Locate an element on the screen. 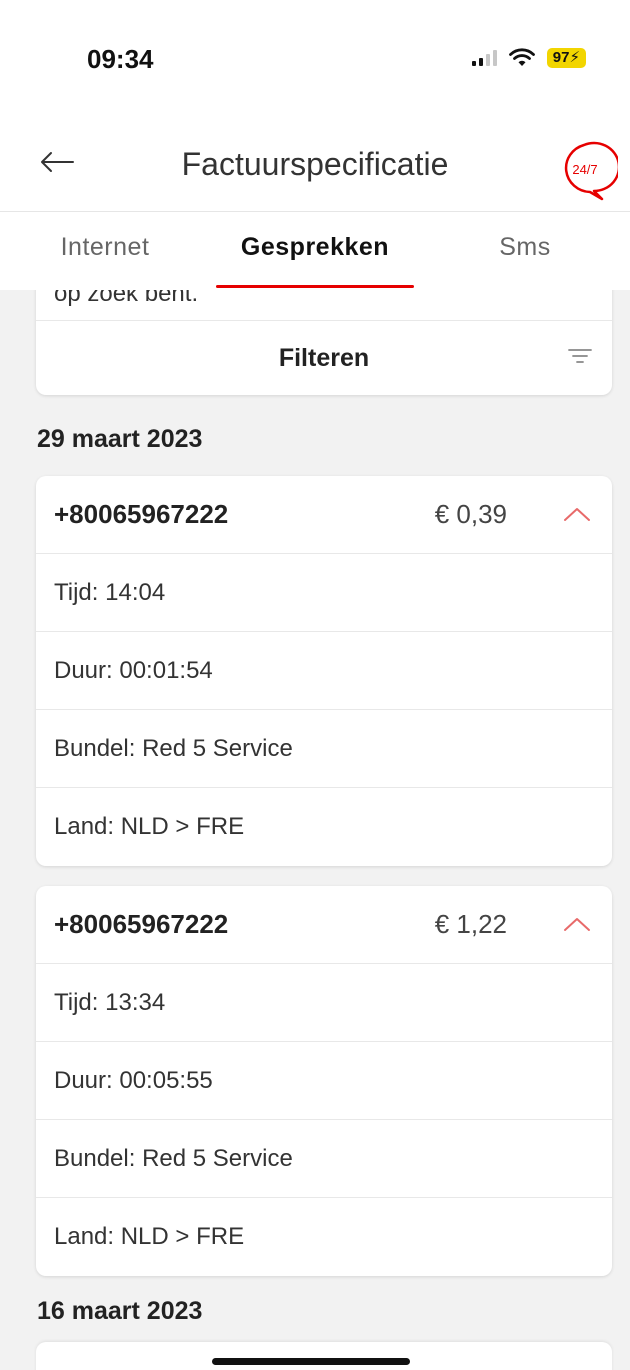 Image resolution: width=630 pixels, height=1370 pixels. call-card-header: +80065967222 € 0,39 is located at coordinates (324, 515).